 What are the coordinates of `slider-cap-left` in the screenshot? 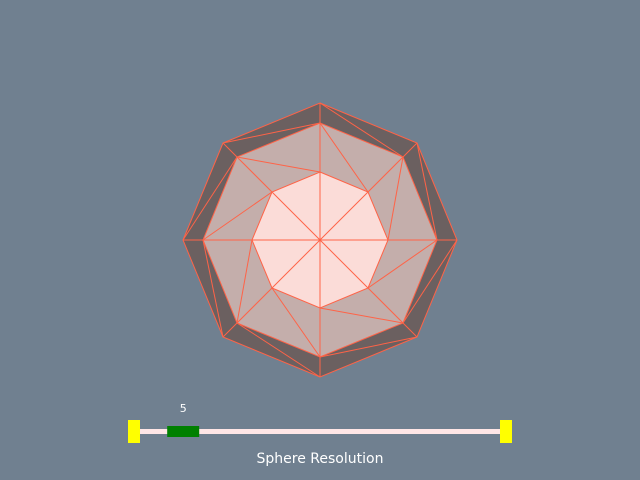 It's located at (134, 431).